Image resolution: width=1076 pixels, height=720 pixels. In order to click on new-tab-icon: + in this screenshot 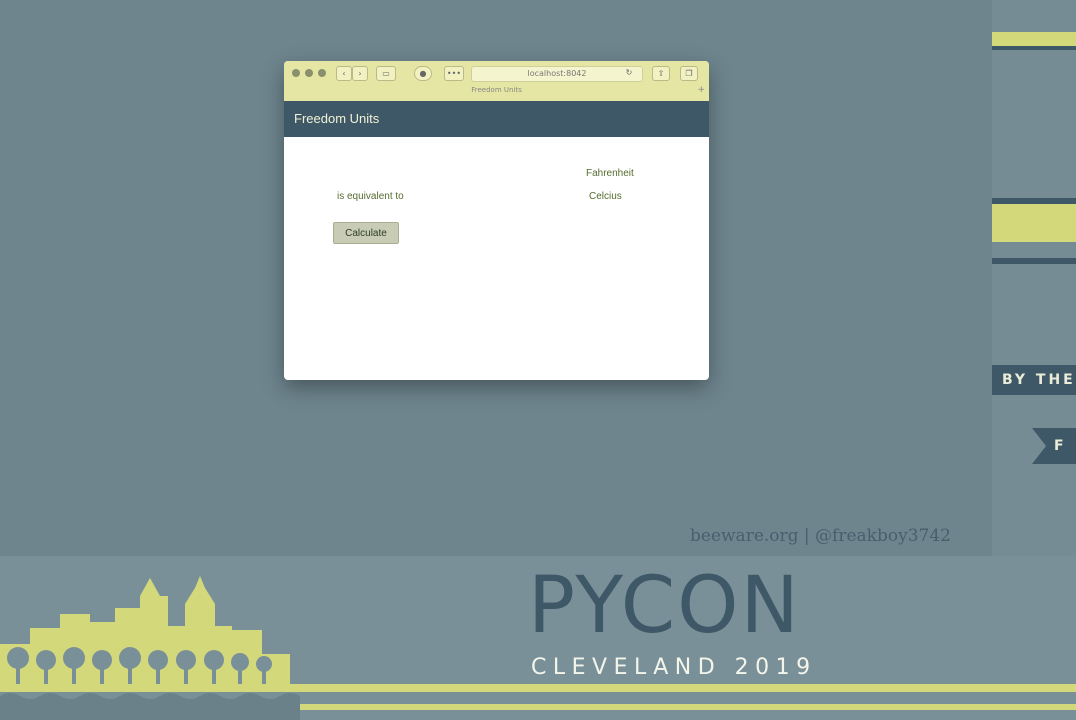, I will do `click(701, 90)`.